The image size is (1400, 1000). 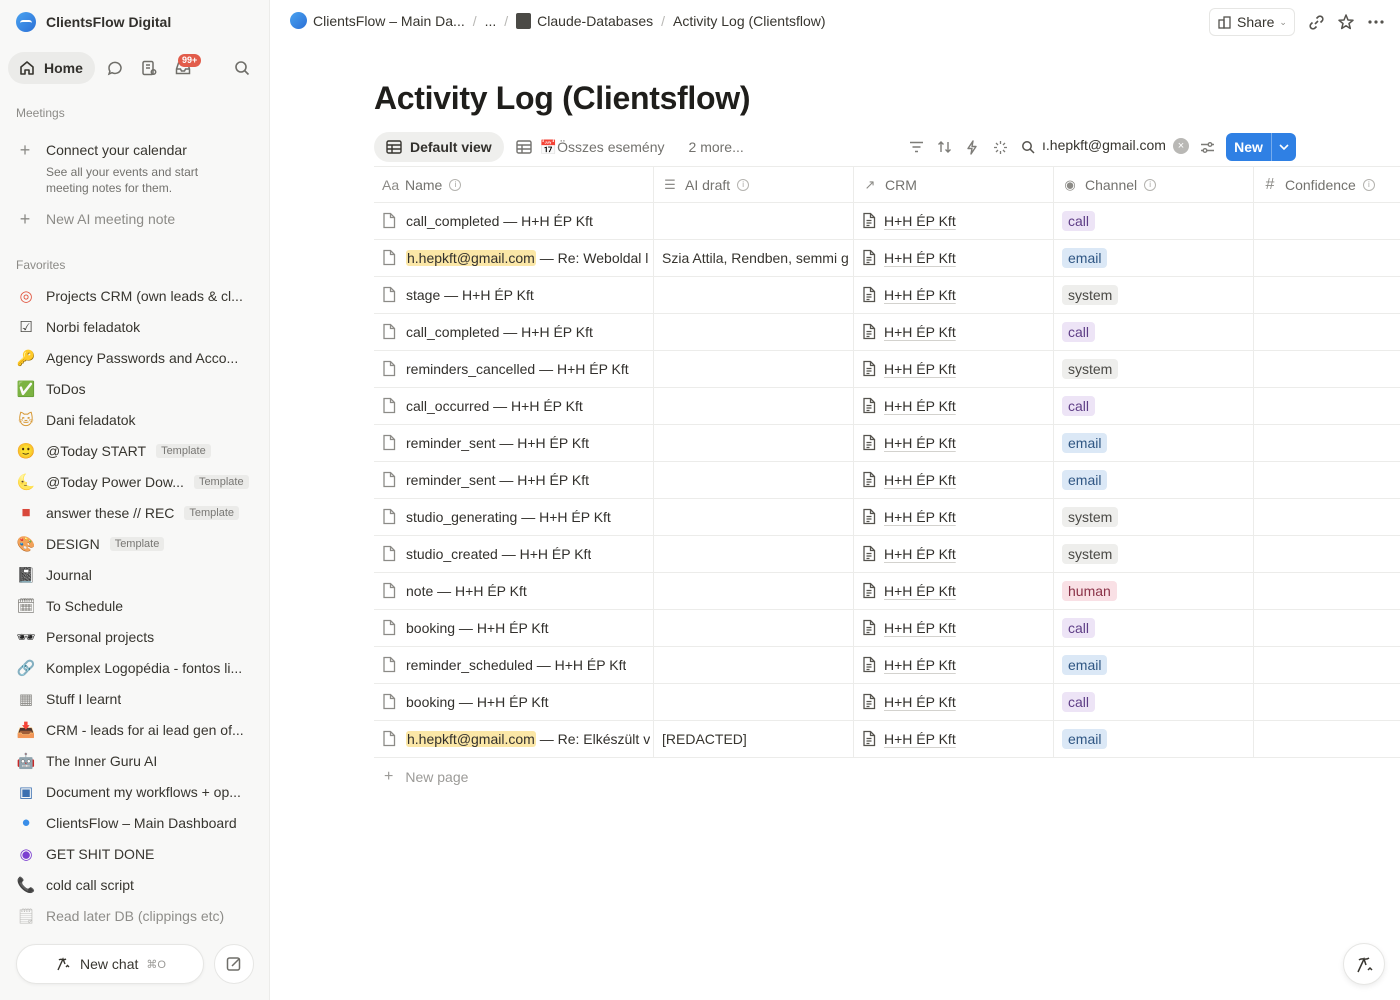 What do you see at coordinates (1154, 369) in the screenshot?
I see `cell-channel: system` at bounding box center [1154, 369].